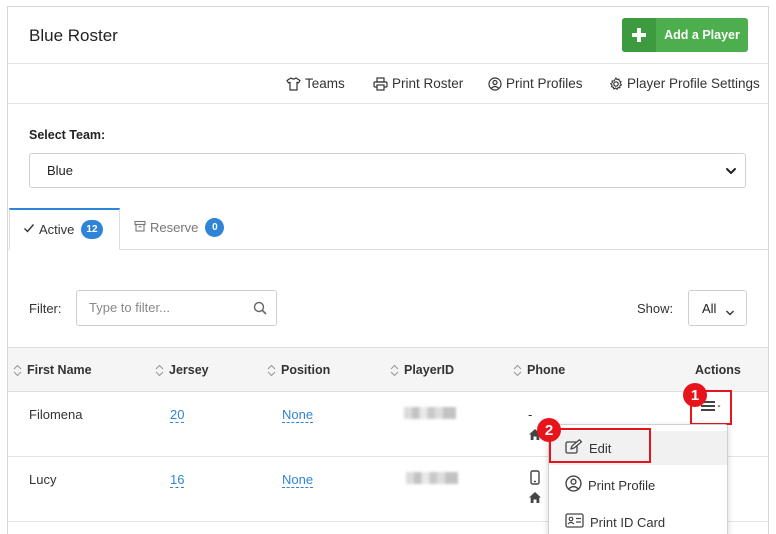  What do you see at coordinates (293, 83) in the screenshot?
I see `tshirt-icon` at bounding box center [293, 83].